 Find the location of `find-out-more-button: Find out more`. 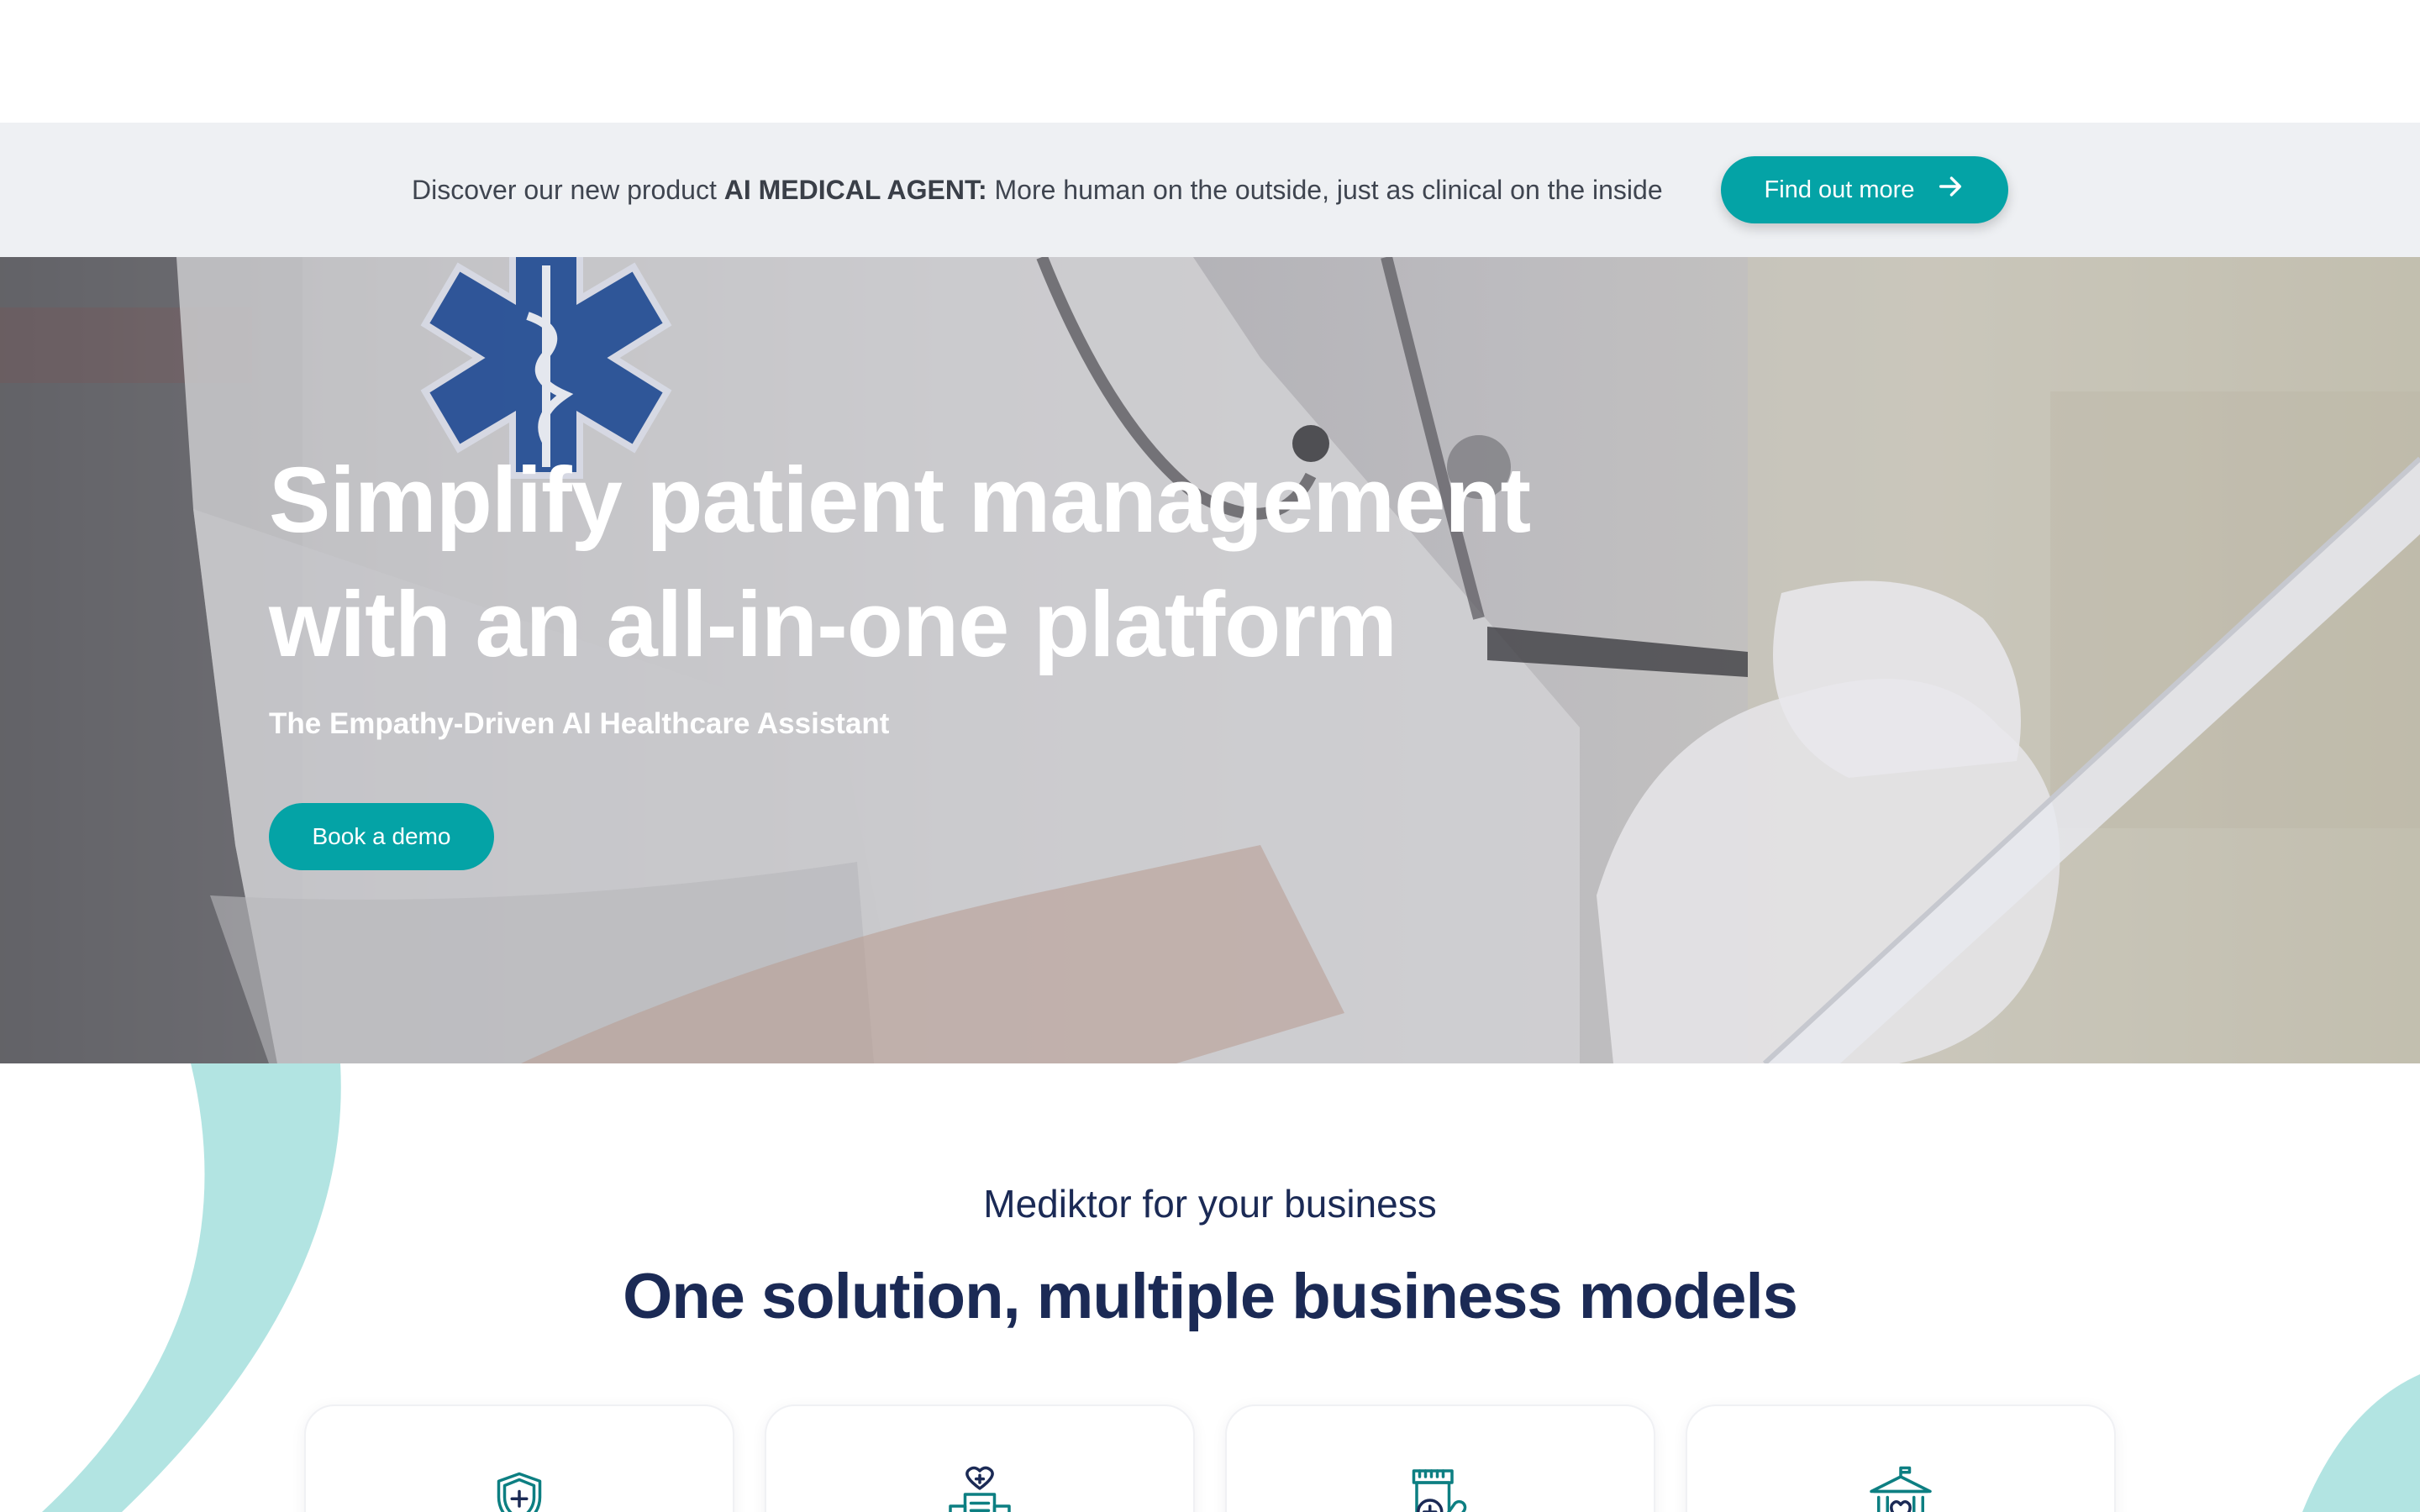

find-out-more-button: Find out more is located at coordinates (1864, 189).